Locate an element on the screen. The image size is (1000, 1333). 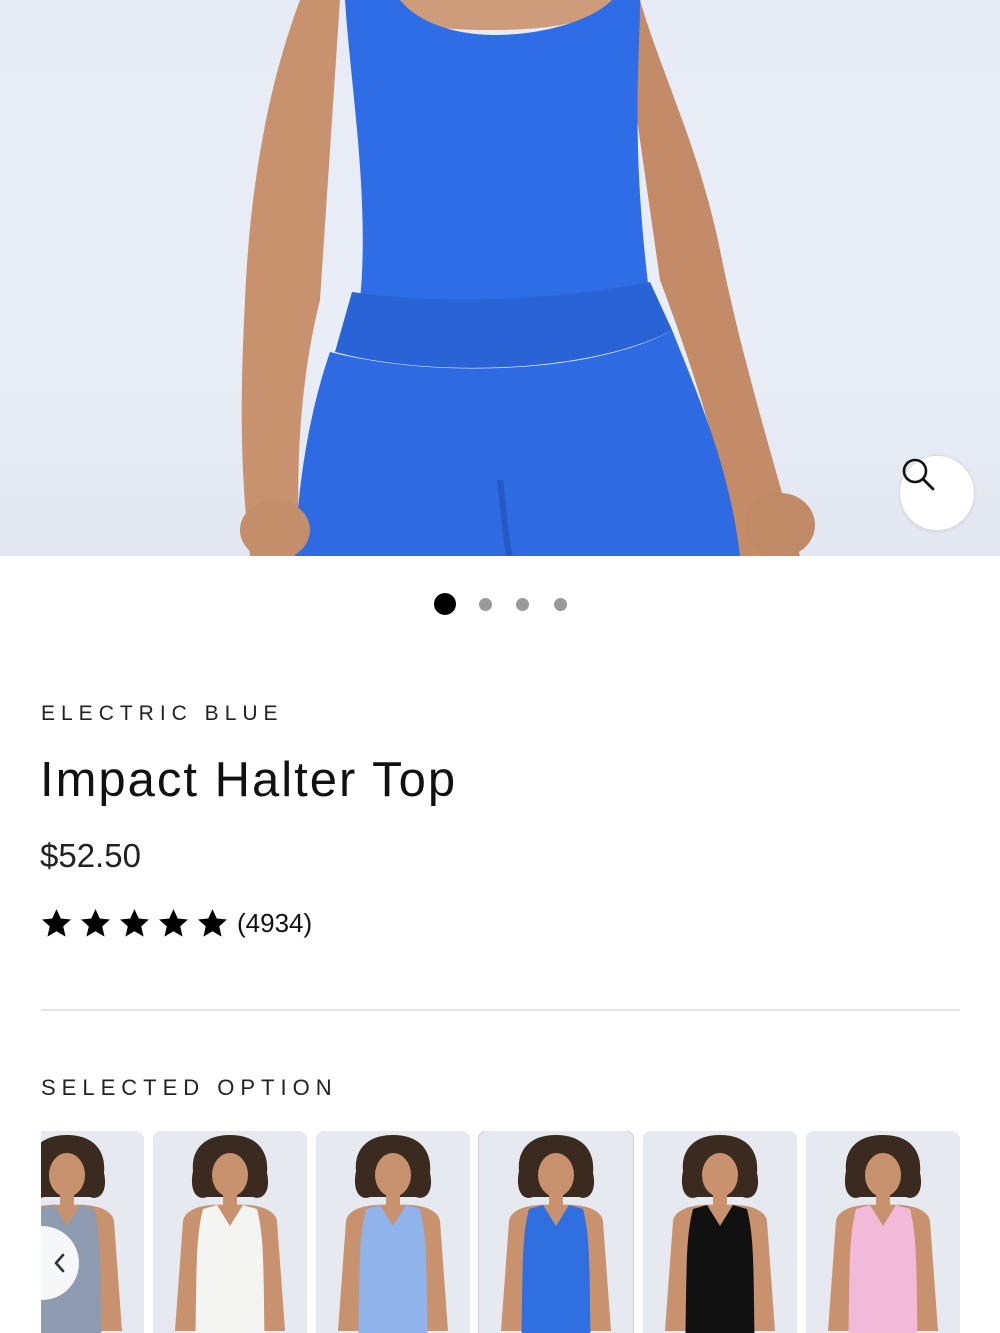
color-swatch-electric-blue is located at coordinates (556, 1232).